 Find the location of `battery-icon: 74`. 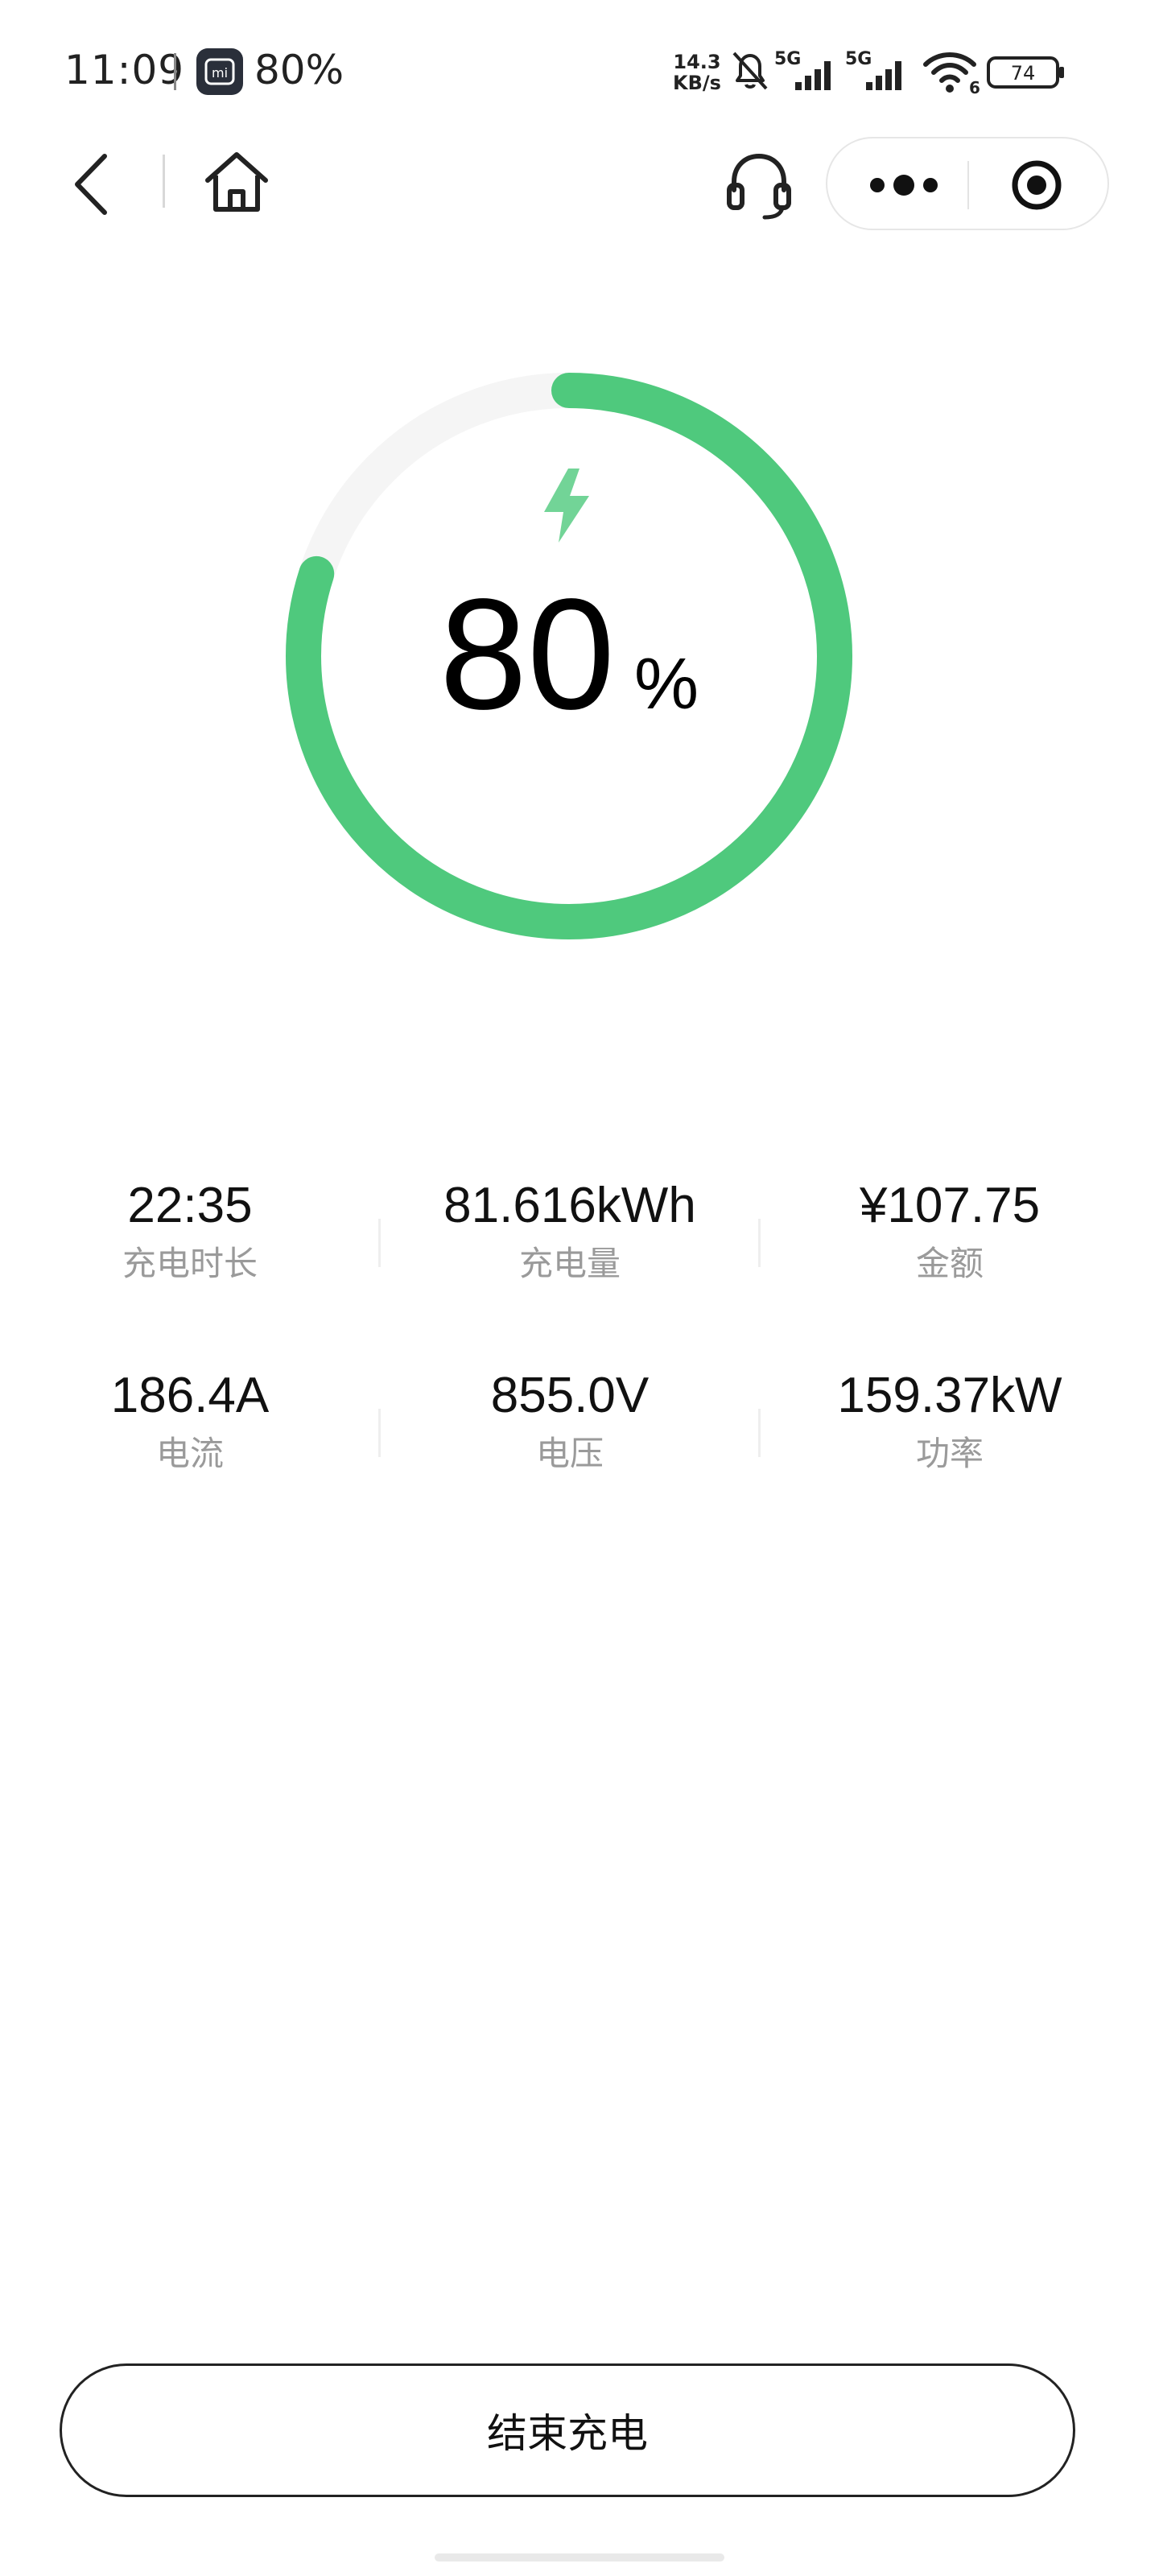

battery-icon: 74 is located at coordinates (1027, 72).